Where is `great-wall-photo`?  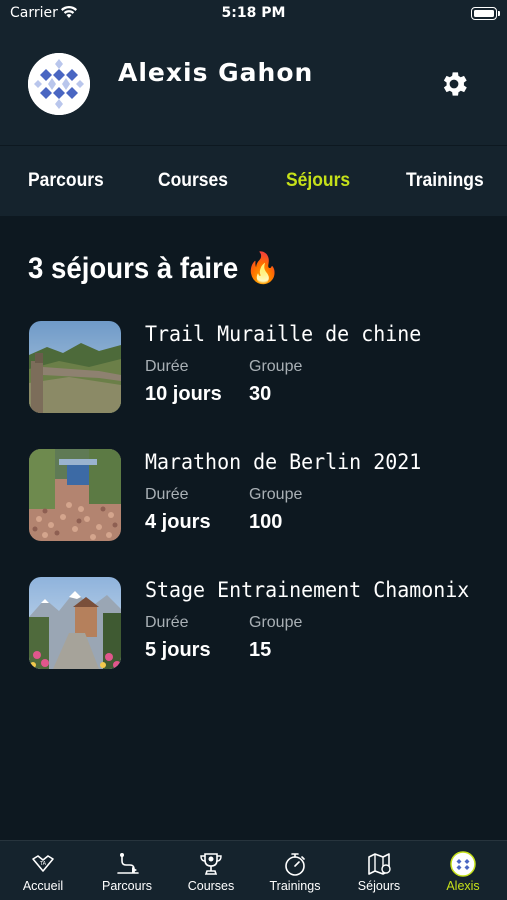
great-wall-photo is located at coordinates (75, 367).